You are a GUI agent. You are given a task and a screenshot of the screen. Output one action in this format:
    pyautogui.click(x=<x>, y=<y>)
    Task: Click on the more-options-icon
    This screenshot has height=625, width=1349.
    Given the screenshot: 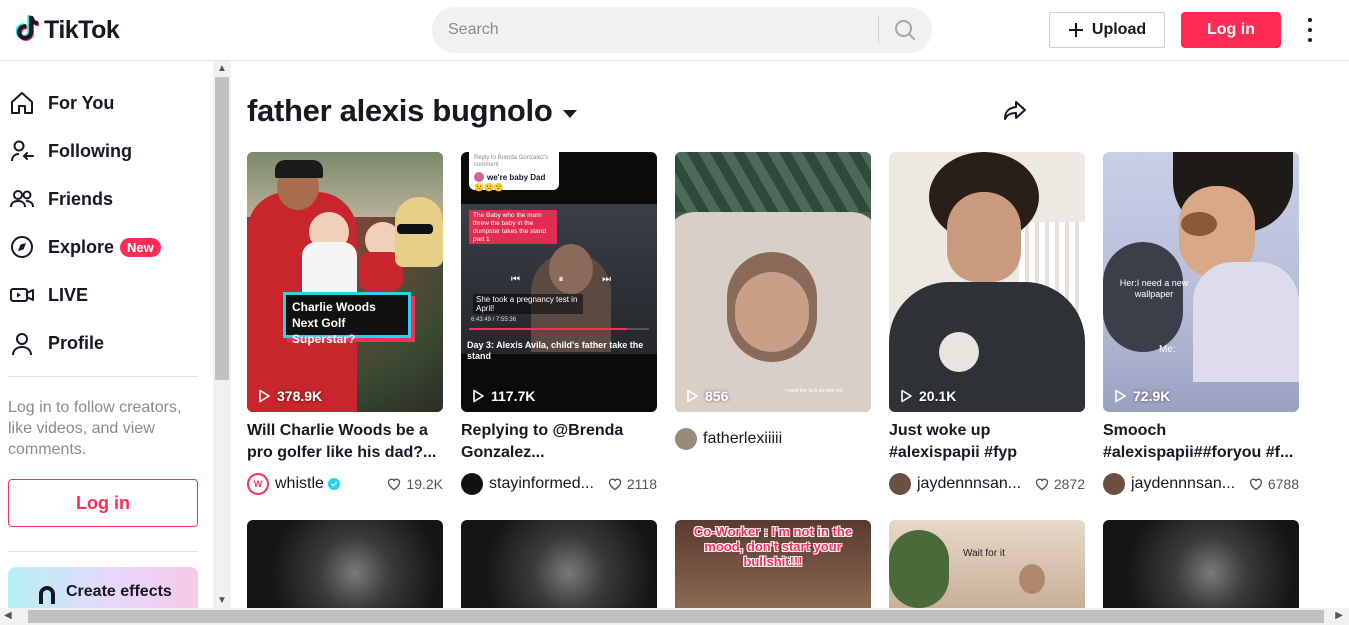 What is the action you would take?
    pyautogui.click(x=1310, y=30)
    